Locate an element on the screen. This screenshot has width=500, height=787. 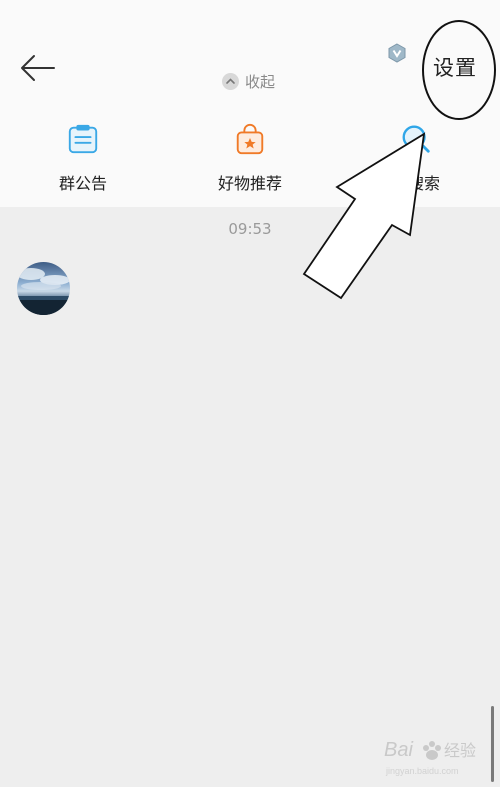
tool-search: 群搜索 is located at coordinates (416, 158).